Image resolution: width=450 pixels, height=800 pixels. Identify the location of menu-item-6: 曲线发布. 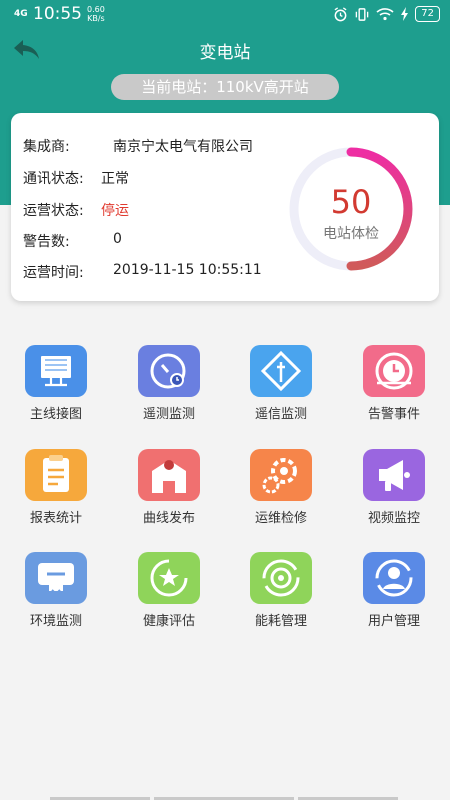
(169, 497).